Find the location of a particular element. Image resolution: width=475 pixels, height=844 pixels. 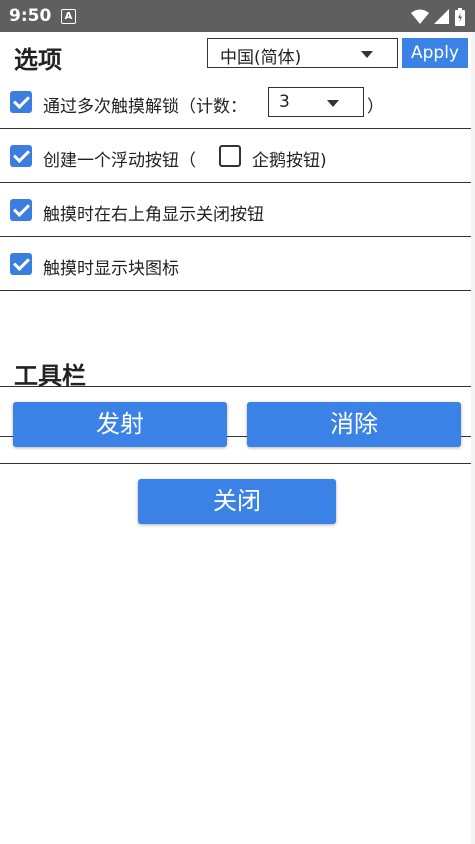

floating-button-checkbox is located at coordinates (21, 156).